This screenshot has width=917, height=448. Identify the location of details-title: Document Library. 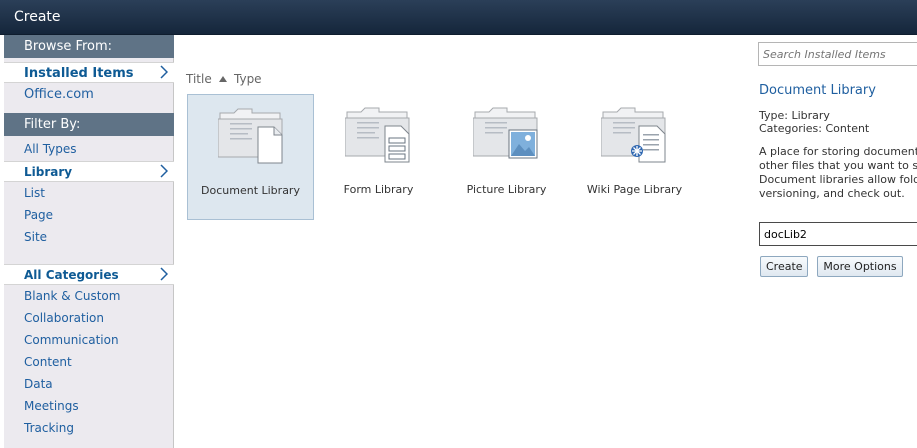
(817, 90).